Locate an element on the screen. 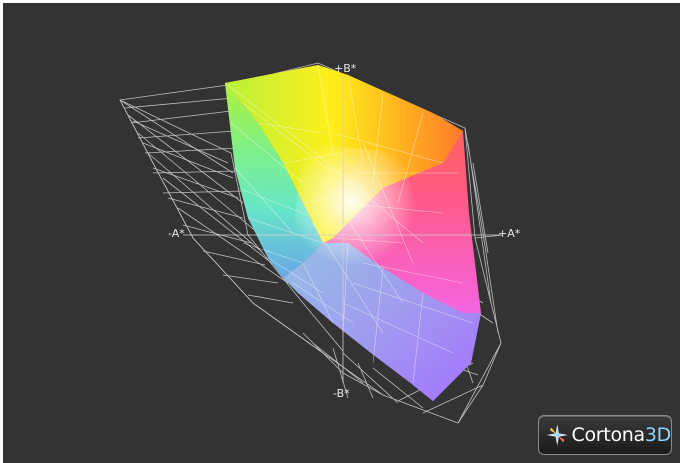  cortona3d-logo: Cortona3D is located at coordinates (605, 435).